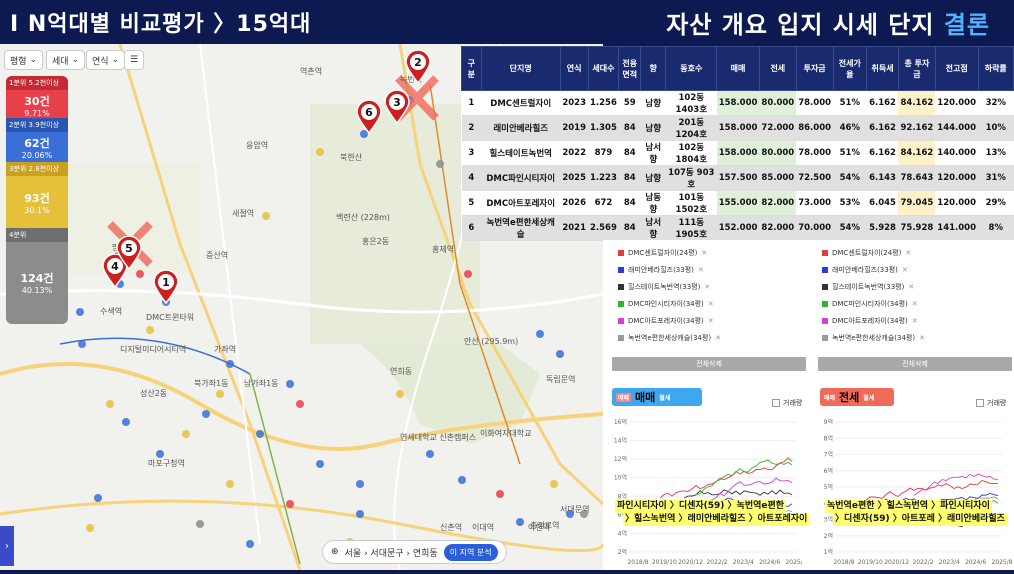  I want to click on table-cell: 남향, so click(653, 128).